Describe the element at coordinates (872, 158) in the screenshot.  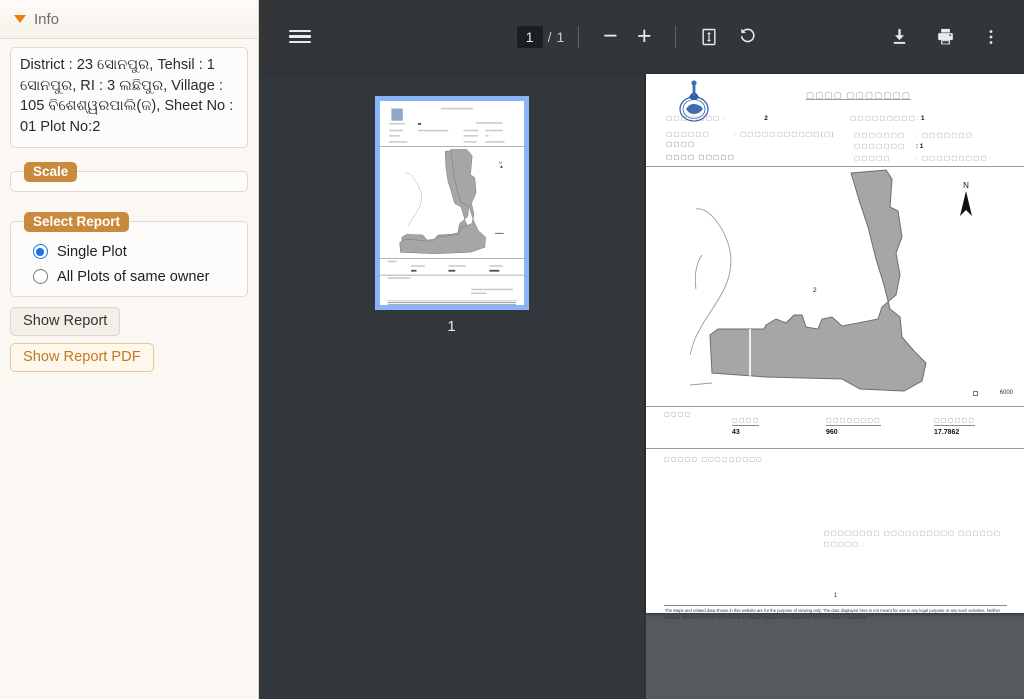
I see `header-right-label-3: ▢▢▢▢▢` at that location.